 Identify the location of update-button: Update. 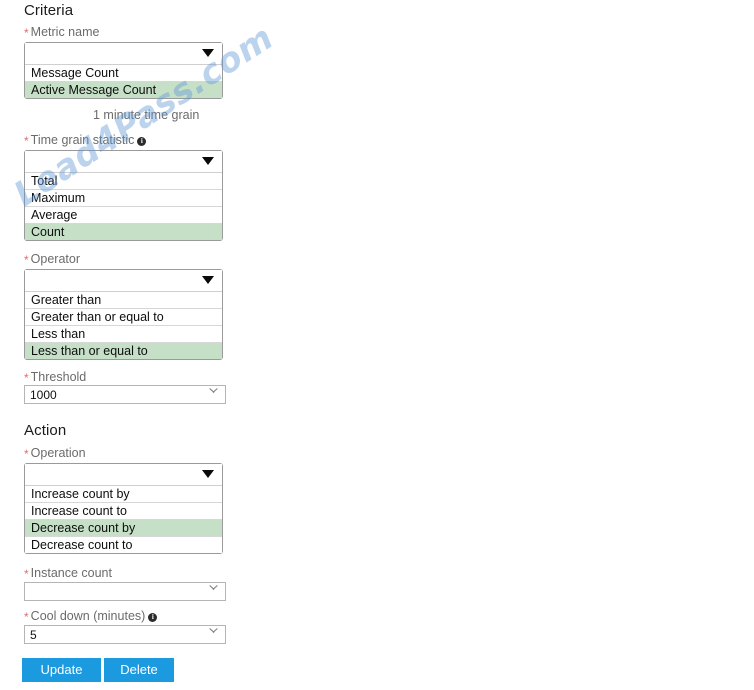
(61, 670).